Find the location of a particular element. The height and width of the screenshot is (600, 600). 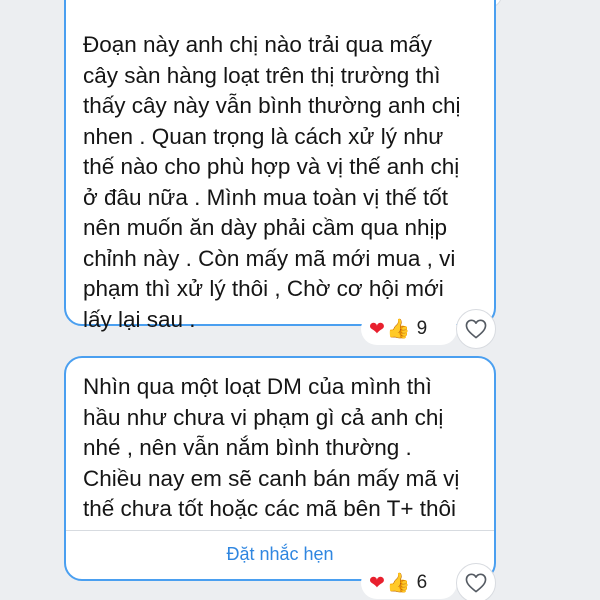

set-reminder-button: Đặt nhắc hẹn is located at coordinates (280, 554).